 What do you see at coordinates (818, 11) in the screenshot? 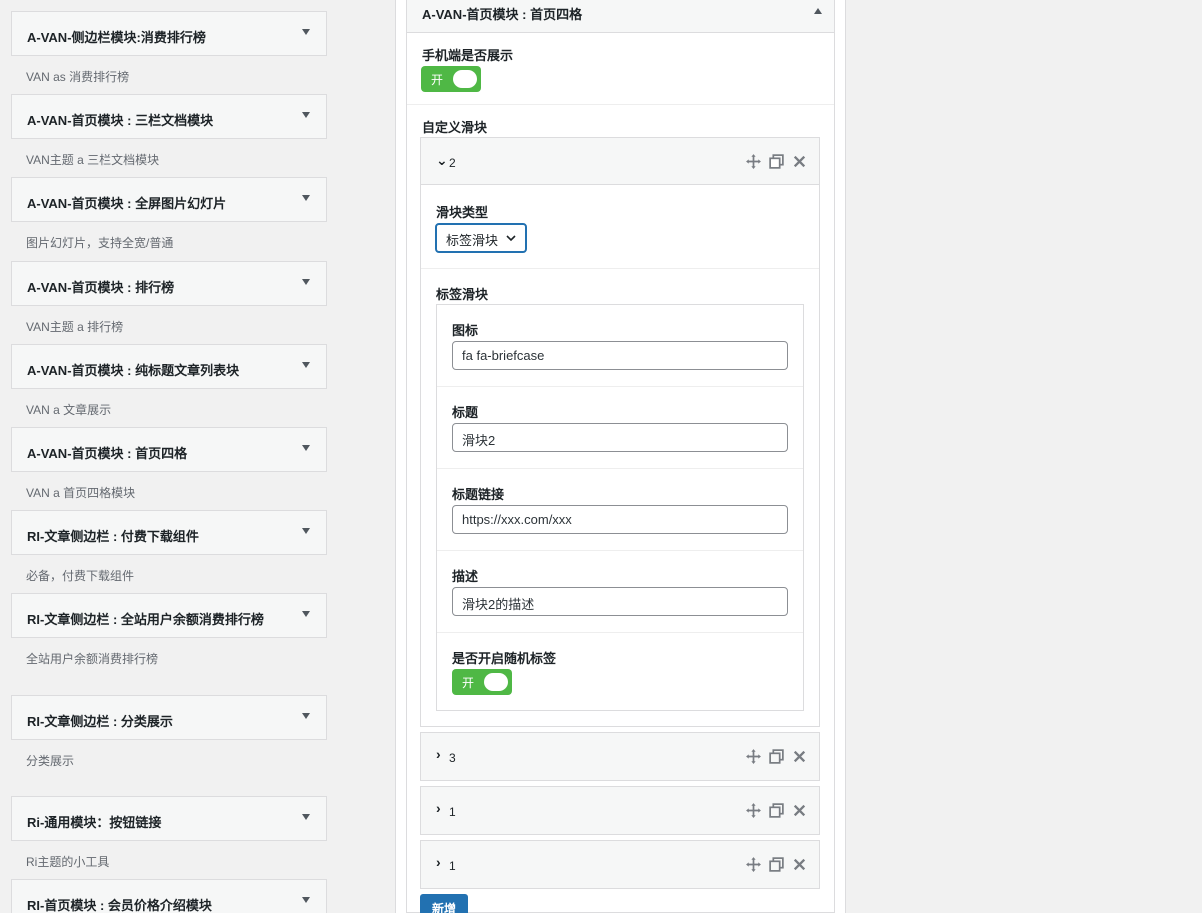
I see `caret-up-icon` at bounding box center [818, 11].